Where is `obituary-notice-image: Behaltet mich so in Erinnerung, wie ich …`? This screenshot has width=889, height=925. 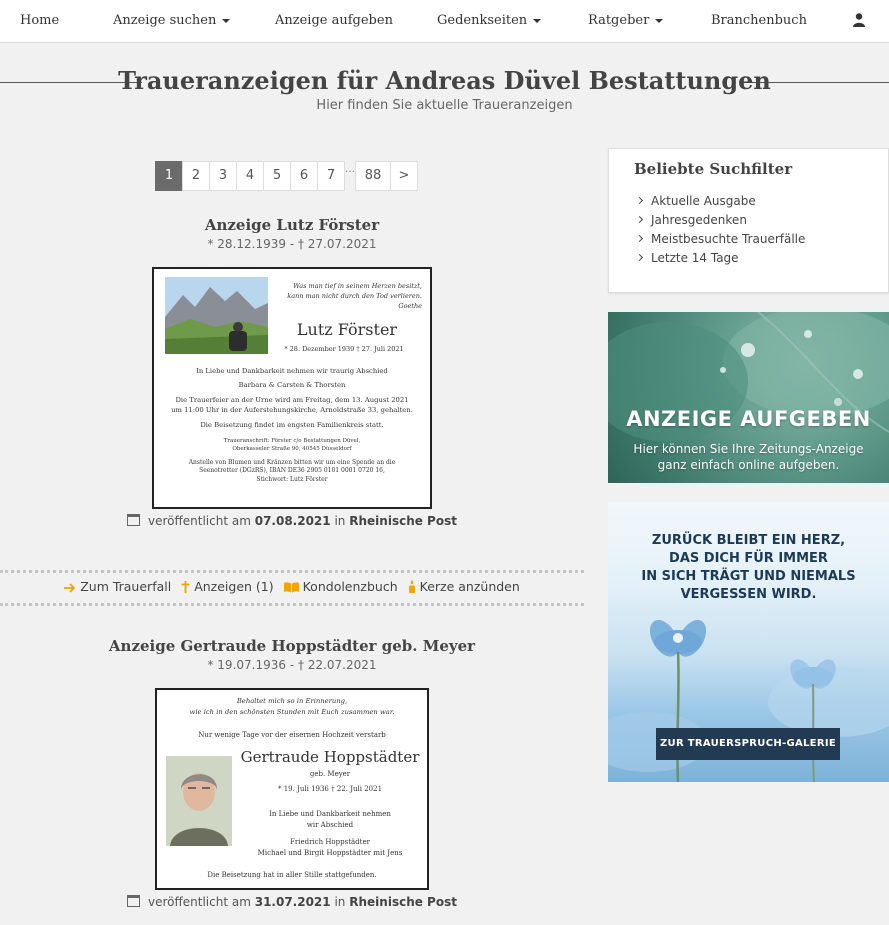 obituary-notice-image: Behaltet mich so in Erinnerung, wie ich … is located at coordinates (292, 789).